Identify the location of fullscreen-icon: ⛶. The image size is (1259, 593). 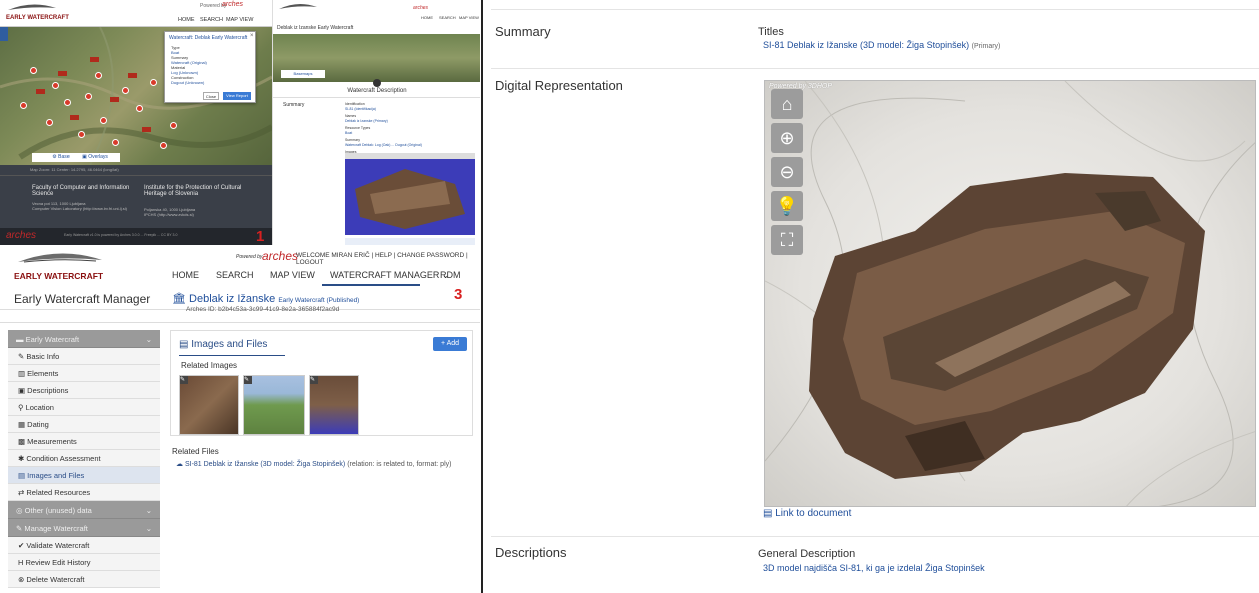
(787, 240).